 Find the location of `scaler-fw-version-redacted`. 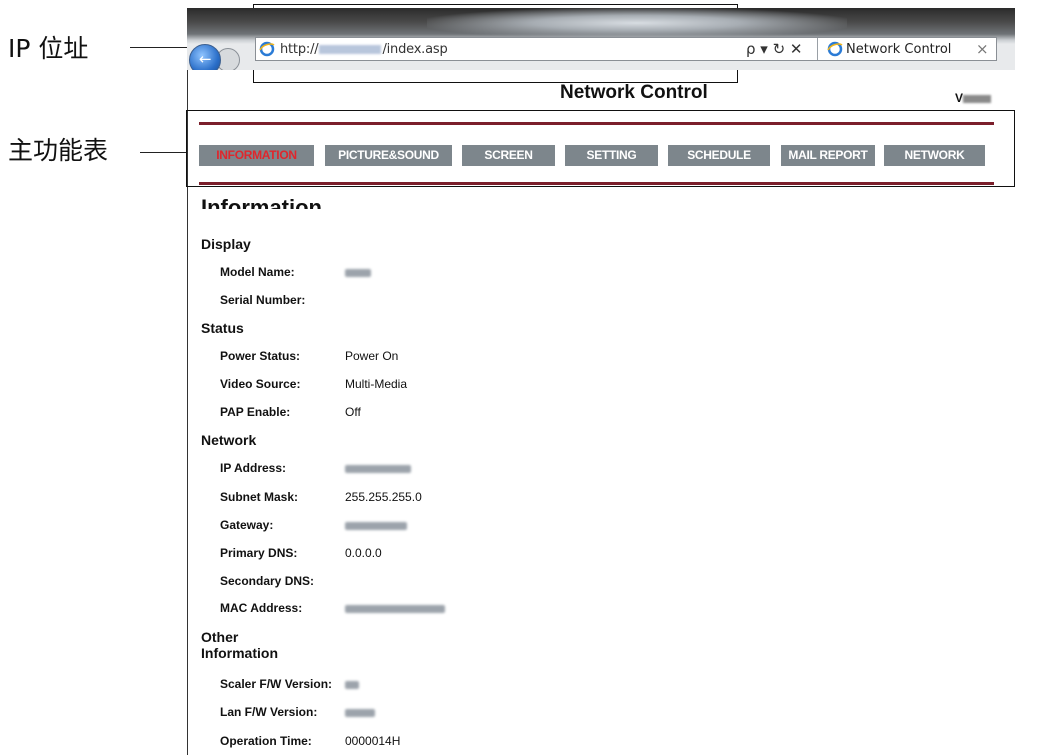

scaler-fw-version-redacted is located at coordinates (352, 684).